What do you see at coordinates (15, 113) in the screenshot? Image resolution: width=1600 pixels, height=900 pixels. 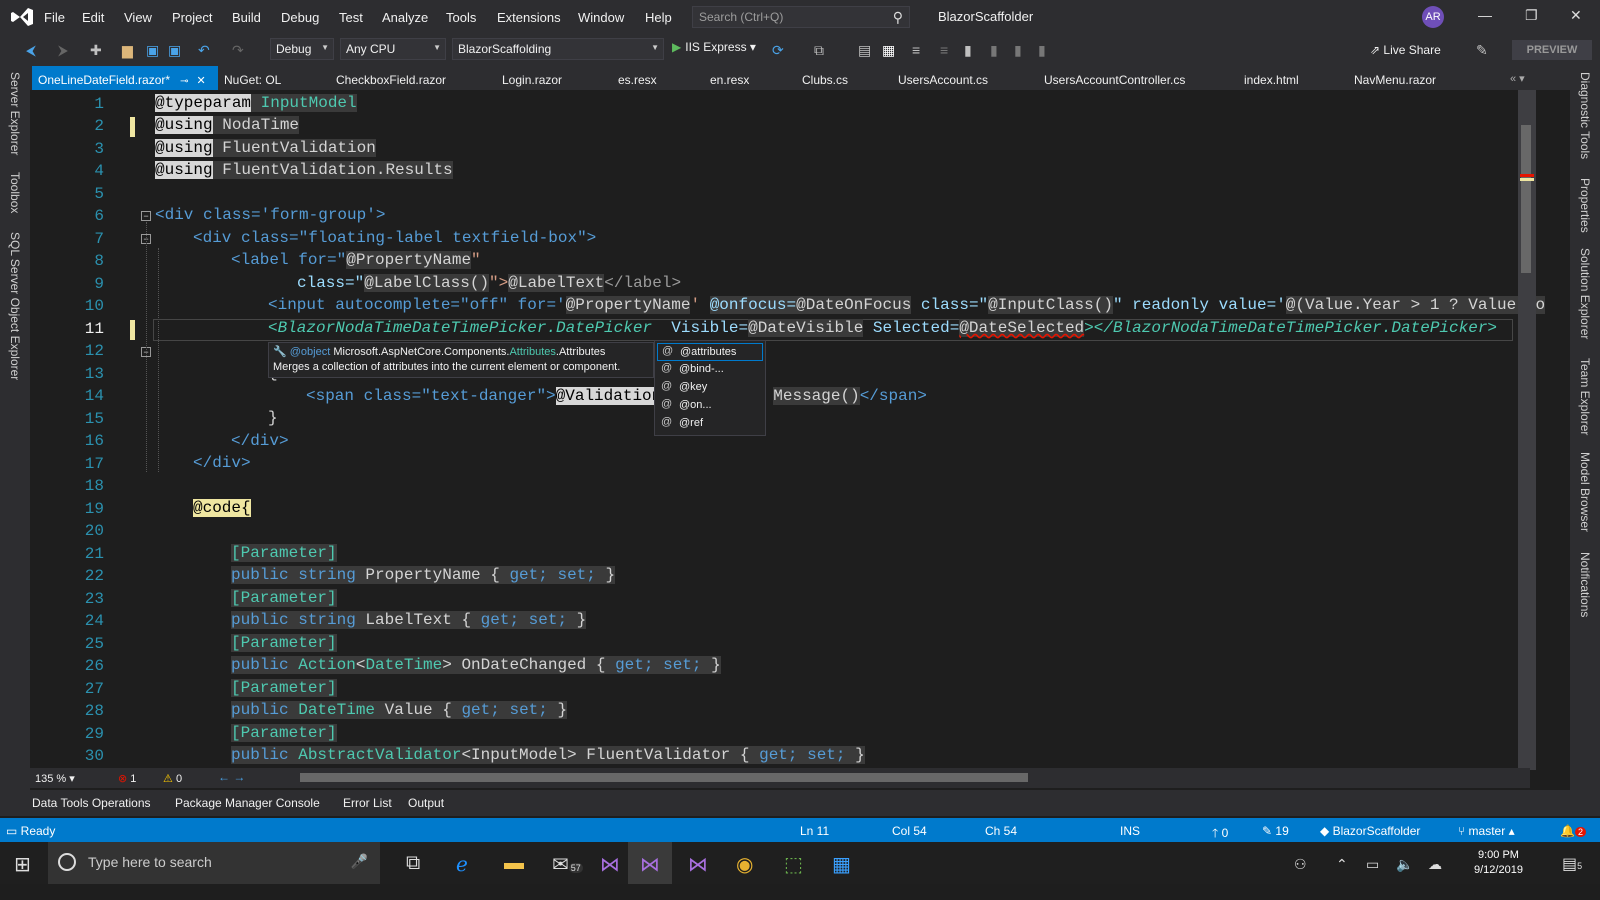 I see `server-explorer-tab: Server Explorer` at bounding box center [15, 113].